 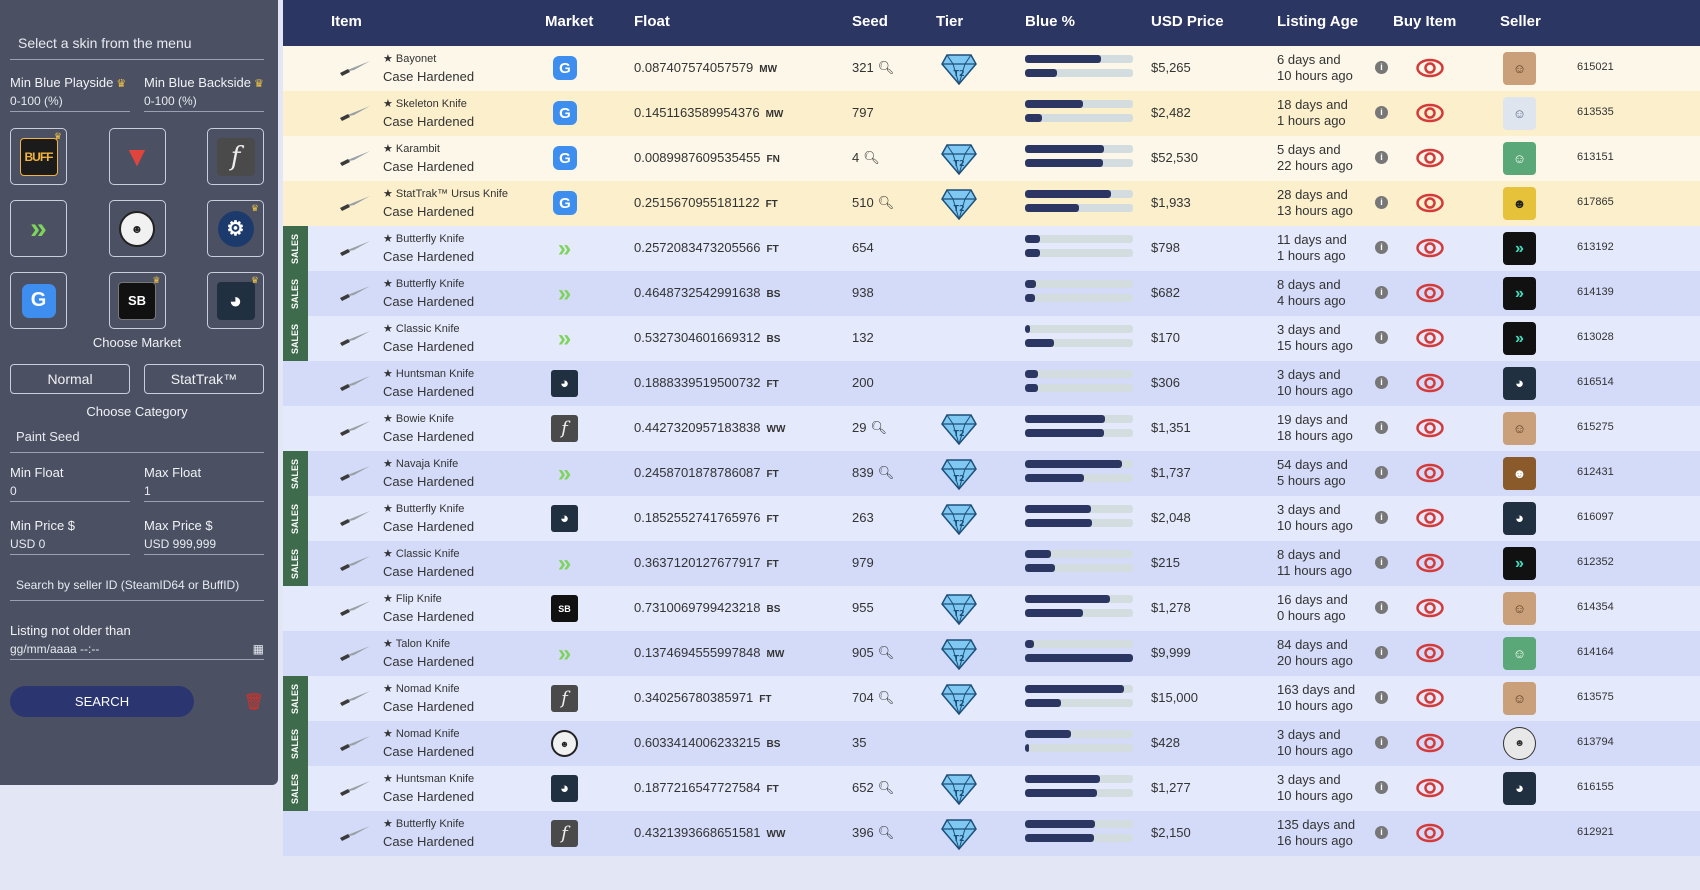 What do you see at coordinates (949, 21) in the screenshot?
I see `col-tier: Tier` at bounding box center [949, 21].